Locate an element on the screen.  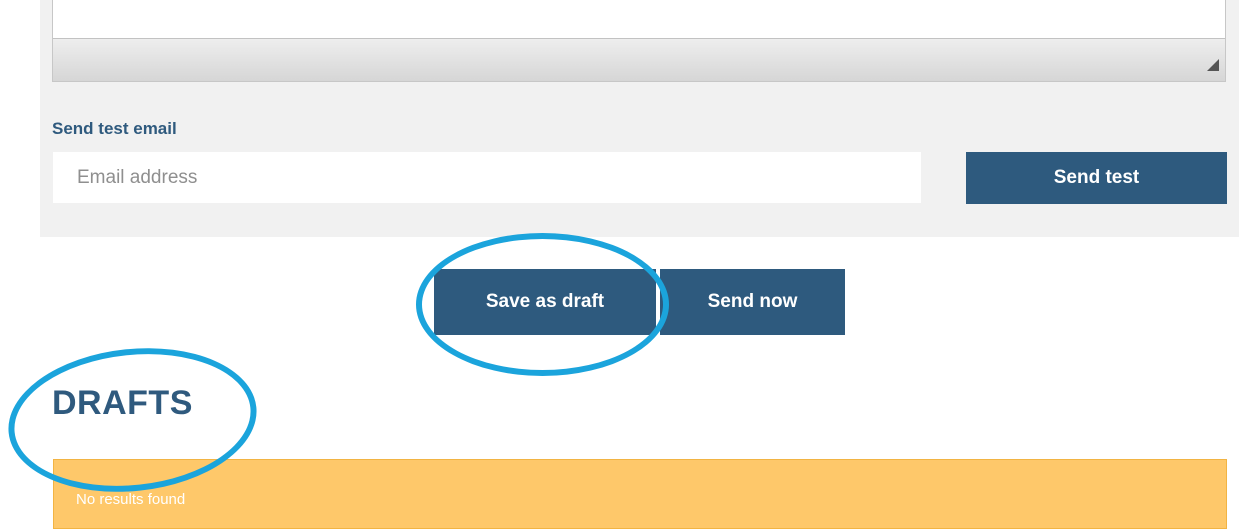
resize-handle-icon is located at coordinates (1213, 65).